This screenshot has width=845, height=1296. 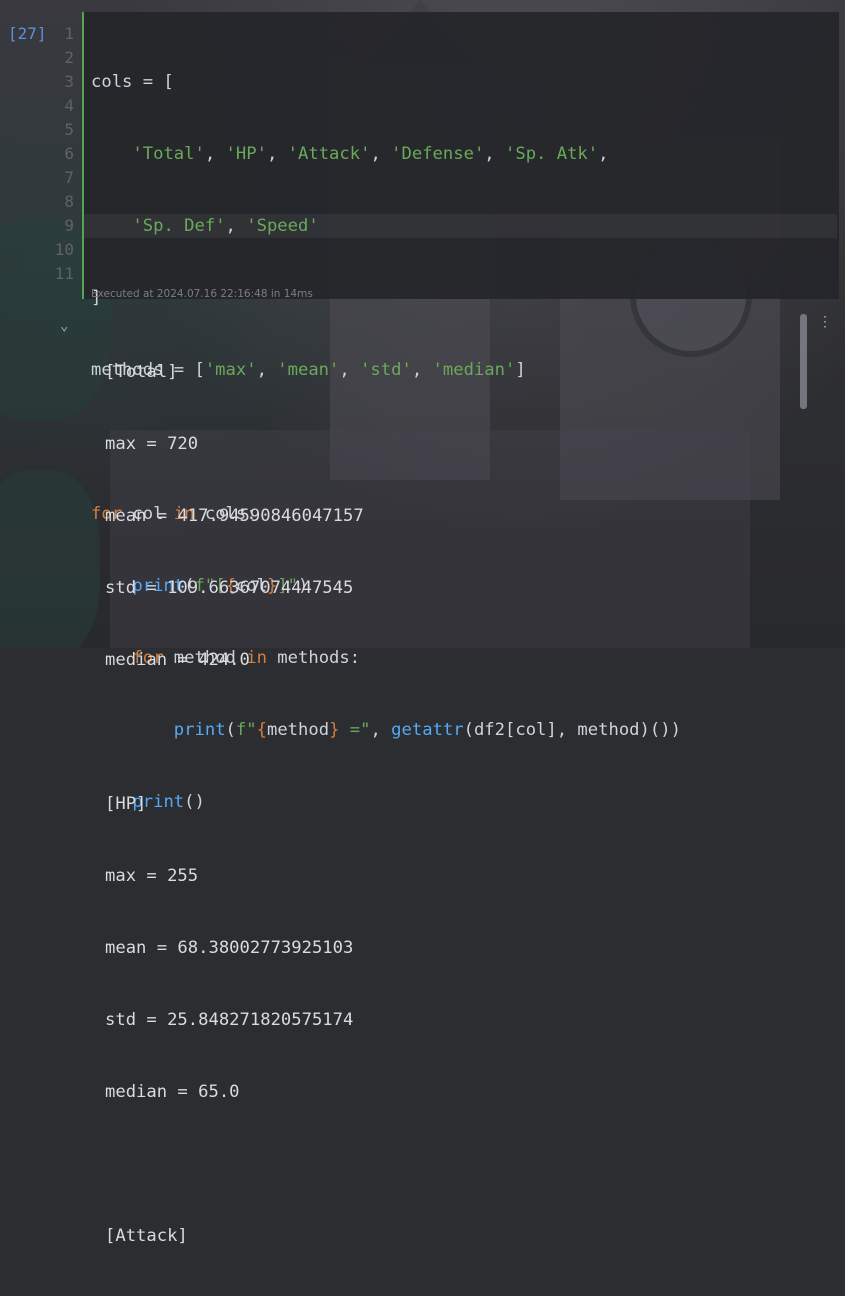 I want to click on line-number: 6, so click(x=69, y=153).